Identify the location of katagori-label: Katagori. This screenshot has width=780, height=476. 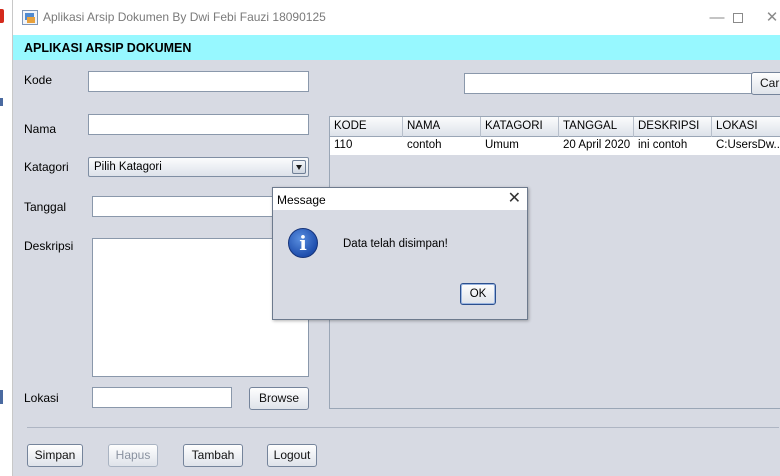
(46, 167).